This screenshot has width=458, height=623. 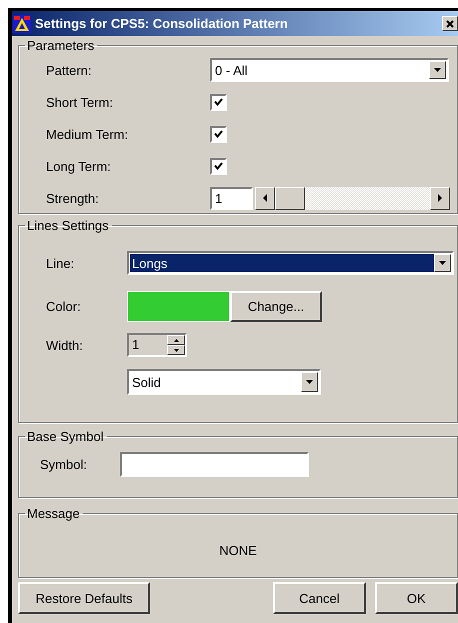 I want to click on close-icon, so click(x=450, y=24).